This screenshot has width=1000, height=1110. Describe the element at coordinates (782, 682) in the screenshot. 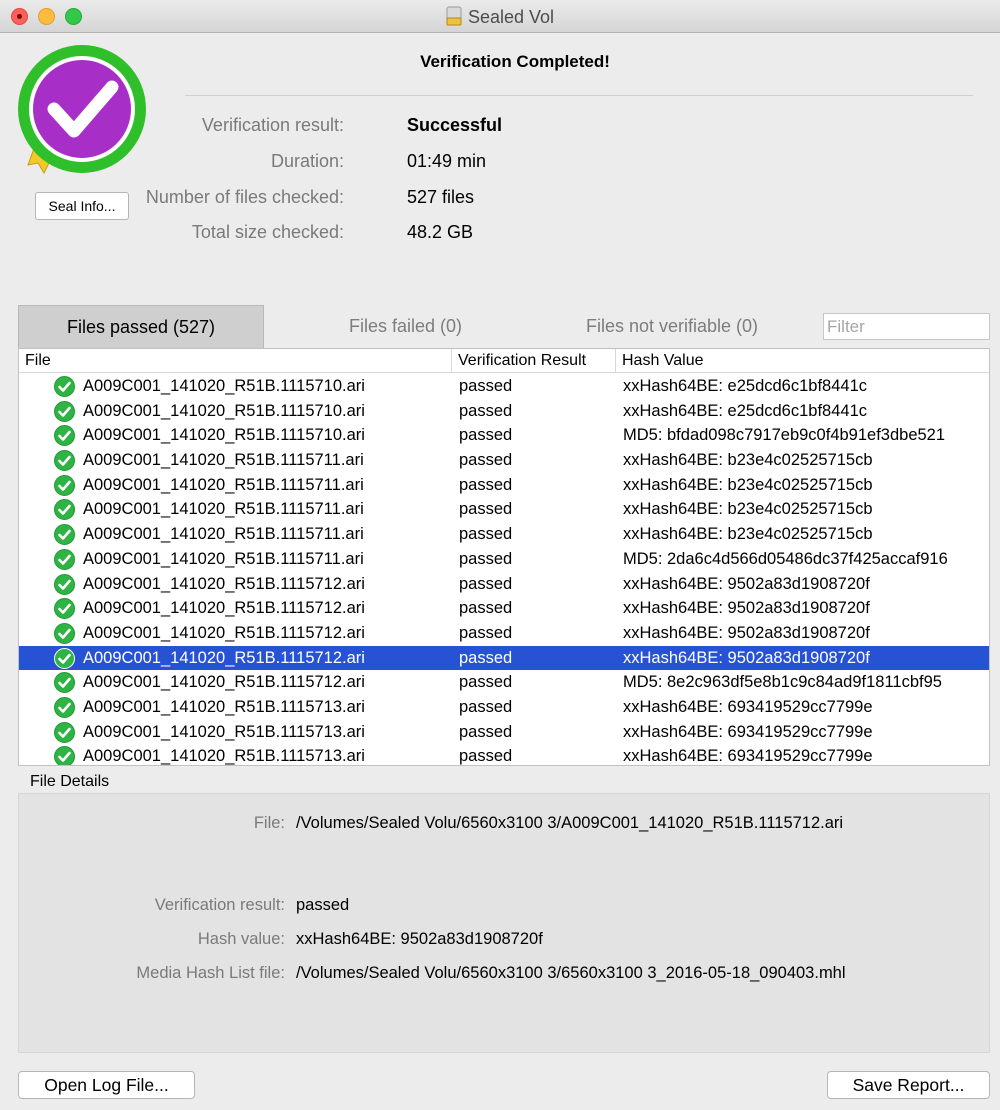

I see `cell-hash-value: MD5: 8e2c963df5e8b1c9c84ad9f1811cbf95` at that location.